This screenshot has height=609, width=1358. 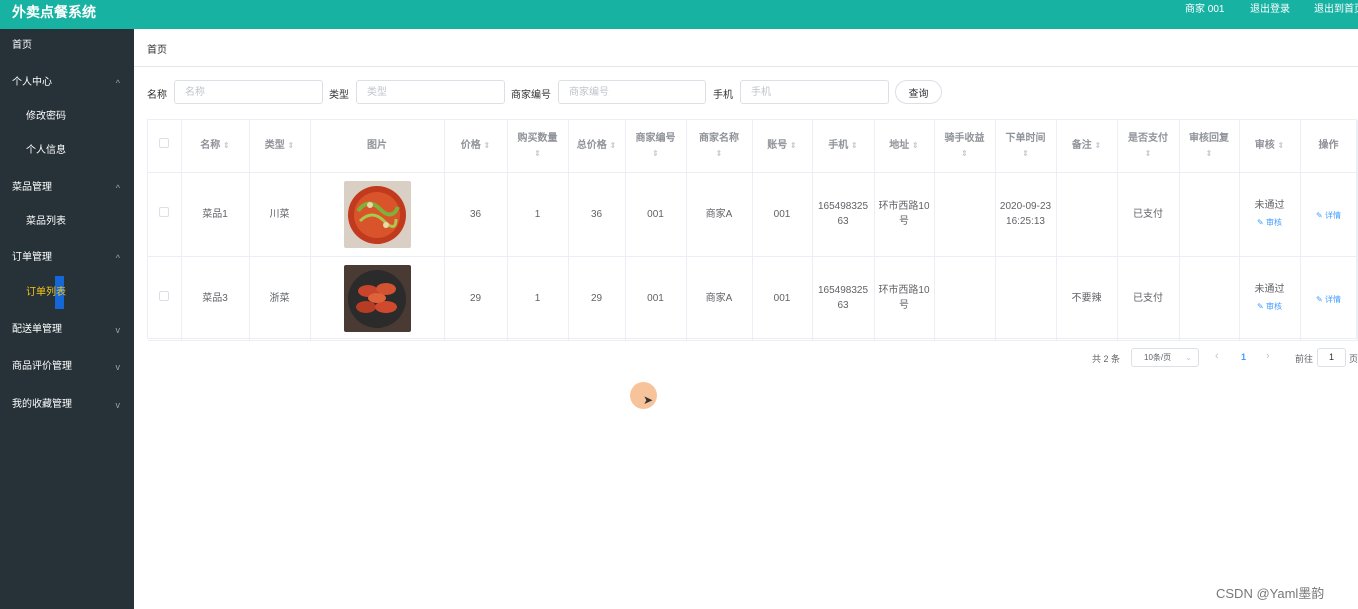 I want to click on column-header-order-time: 下单时间 ⇕, so click(x=1026, y=146).